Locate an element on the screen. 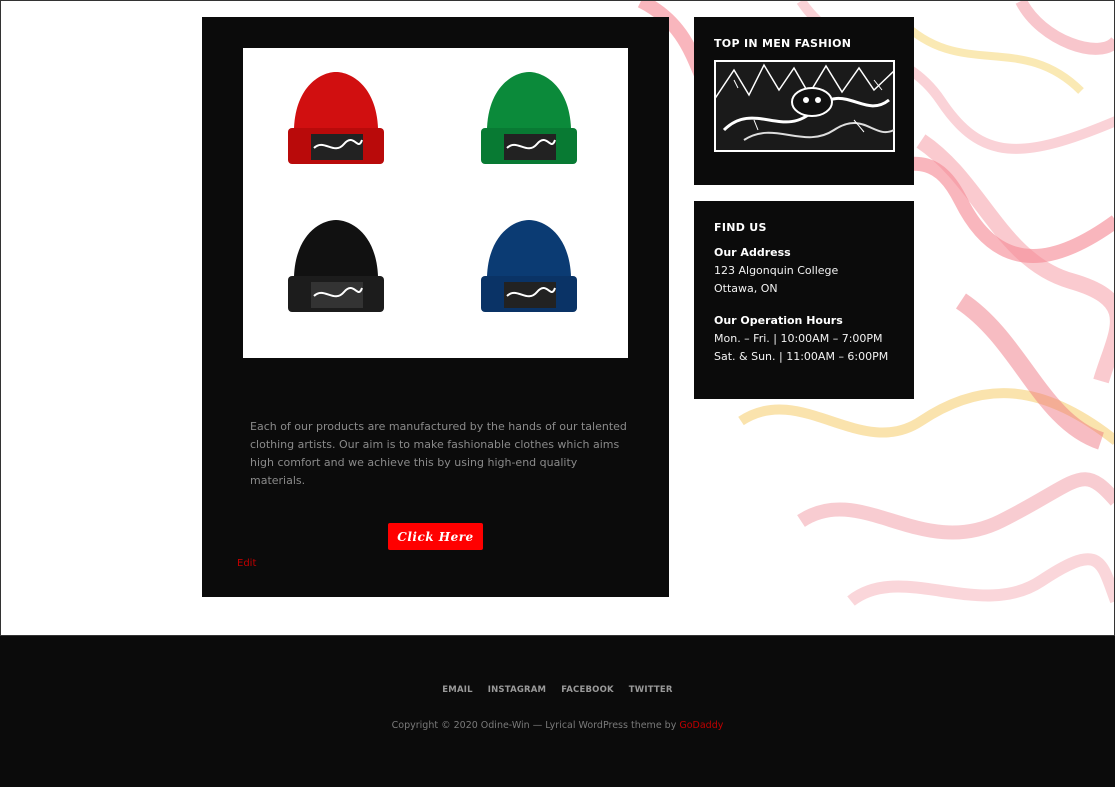 The width and height of the screenshot is (1115, 787). hours-line: Sat. & Sun. | 11:00AM – 6:00PM is located at coordinates (801, 356).